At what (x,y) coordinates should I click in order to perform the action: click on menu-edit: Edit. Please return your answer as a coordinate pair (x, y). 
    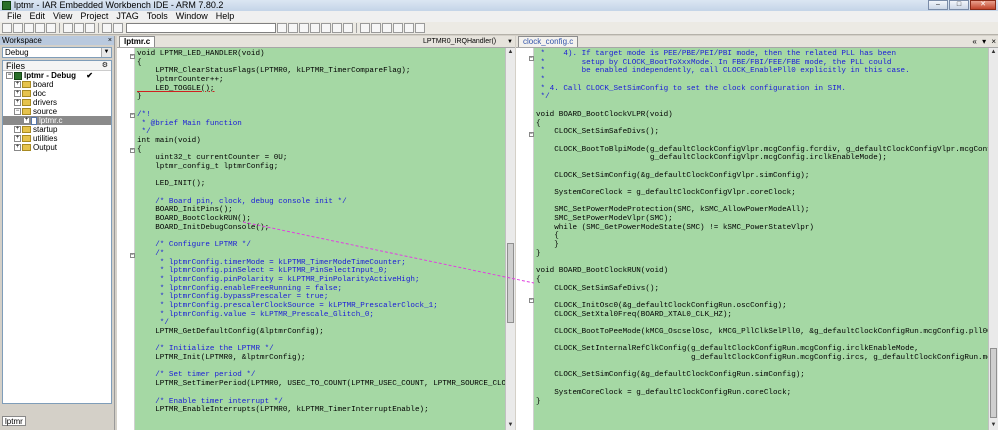
    Looking at the image, I should click on (38, 16).